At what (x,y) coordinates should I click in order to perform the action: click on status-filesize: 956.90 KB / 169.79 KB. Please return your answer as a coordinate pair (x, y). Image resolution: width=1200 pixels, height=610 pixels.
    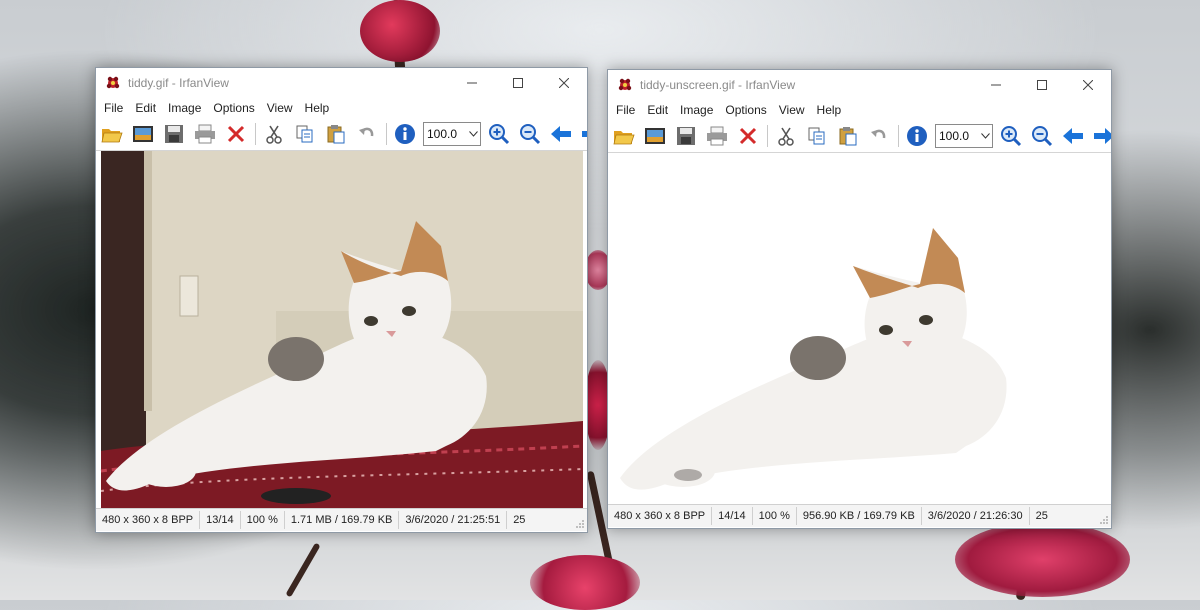
    Looking at the image, I should click on (859, 516).